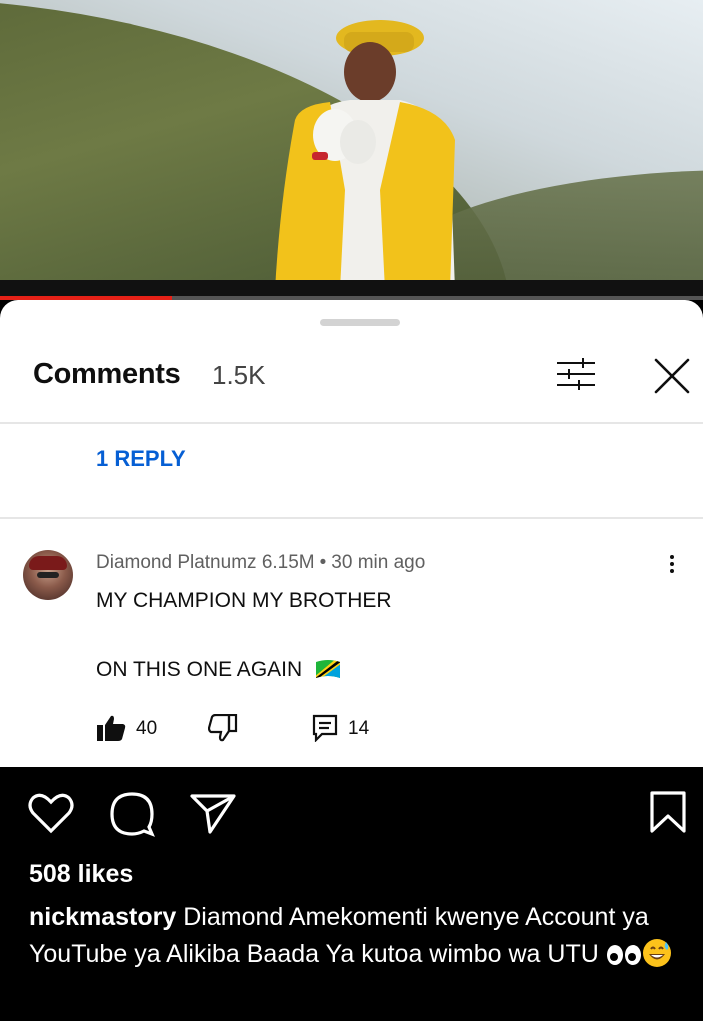 Image resolution: width=703 pixels, height=1021 pixels. What do you see at coordinates (378, 562) in the screenshot?
I see `comment-time: 30 min ago` at bounding box center [378, 562].